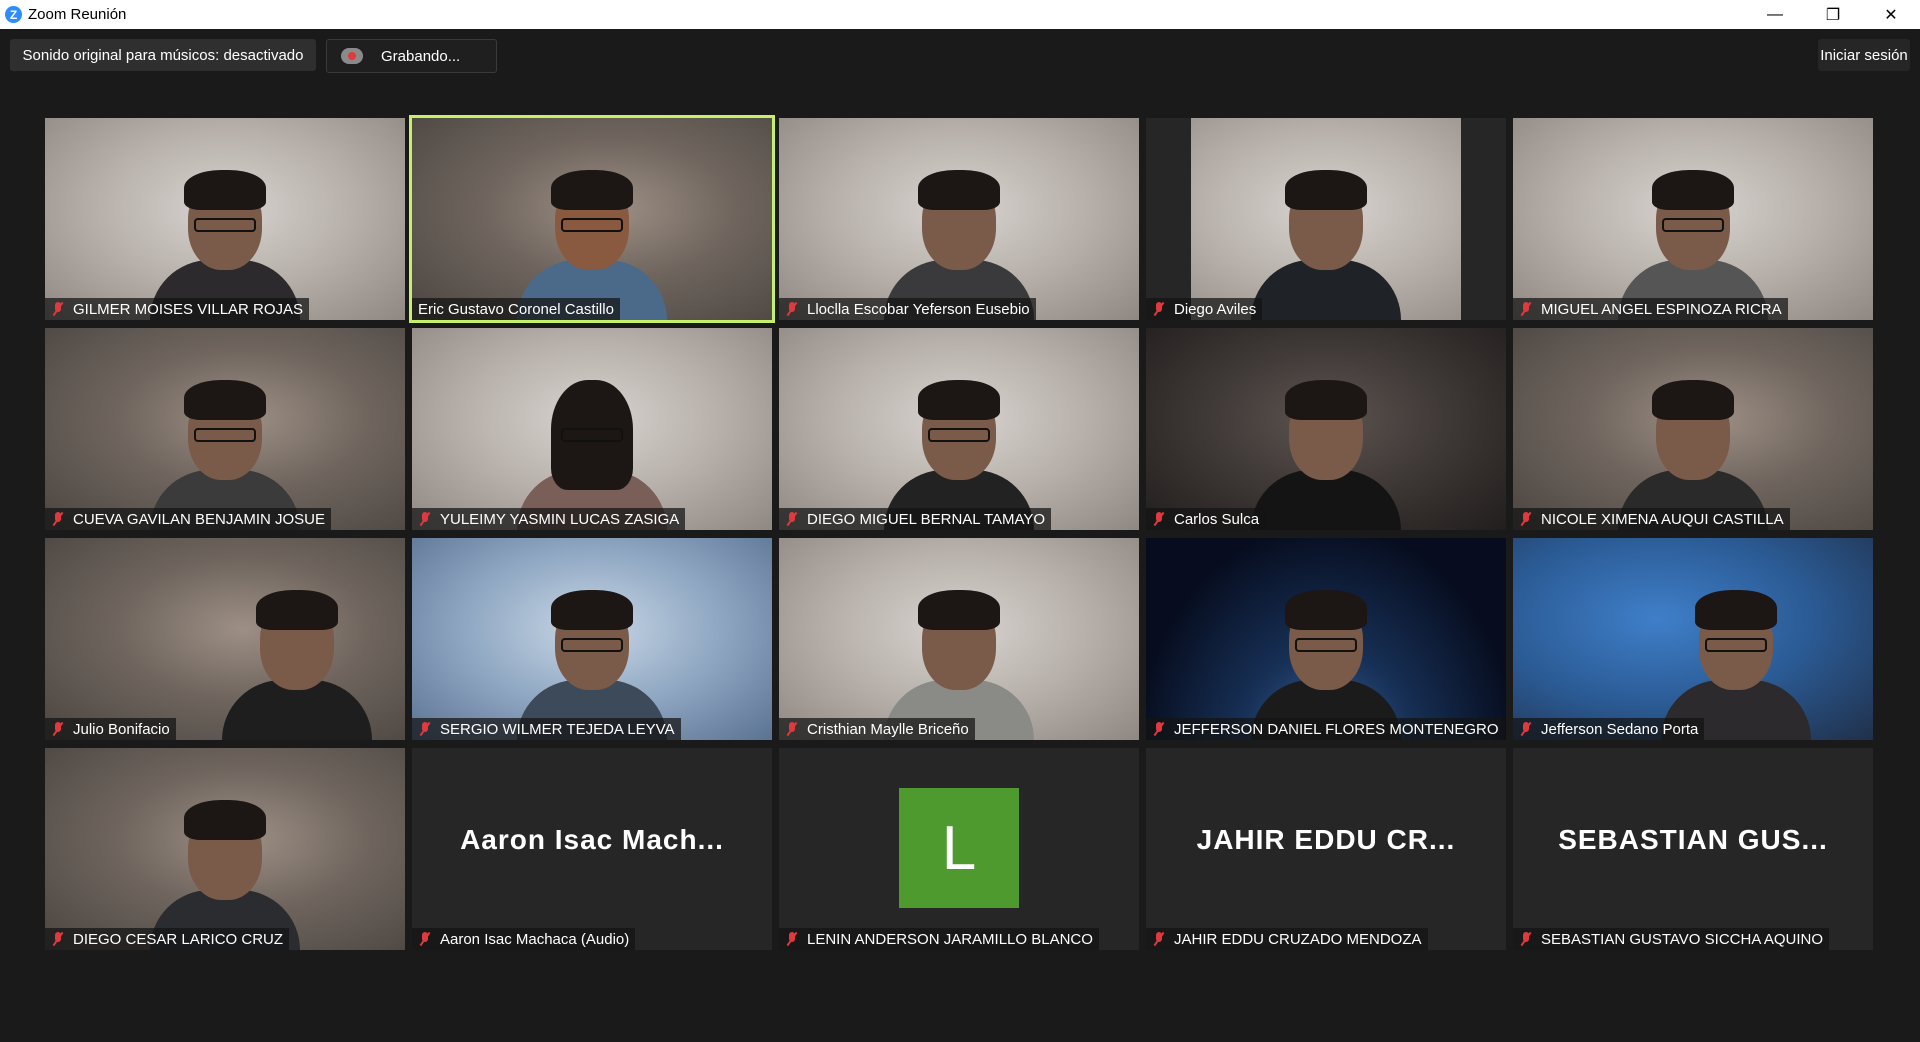 This screenshot has height=1042, width=1920. What do you see at coordinates (1682, 939) in the screenshot?
I see `participant-name: SEBASTIAN GUSTAVO SICCHA AQUINO` at bounding box center [1682, 939].